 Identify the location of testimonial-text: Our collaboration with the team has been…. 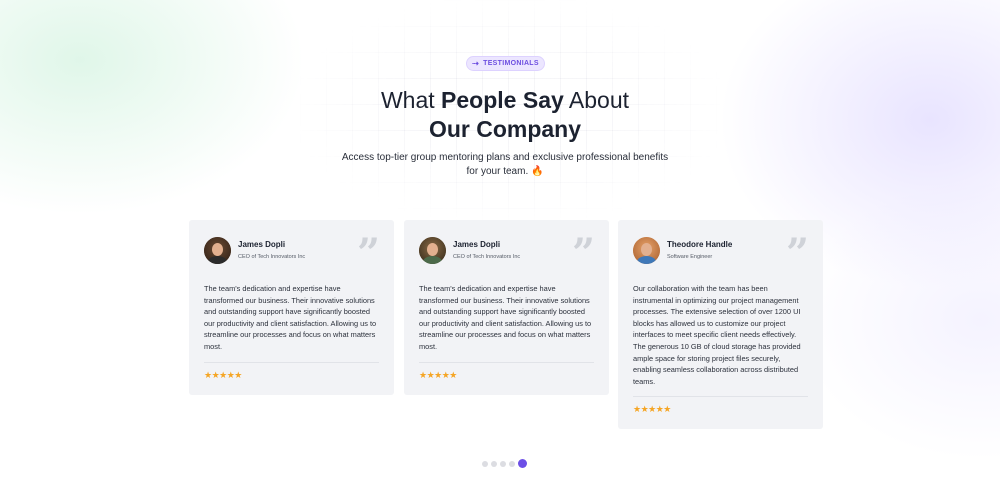
(717, 335).